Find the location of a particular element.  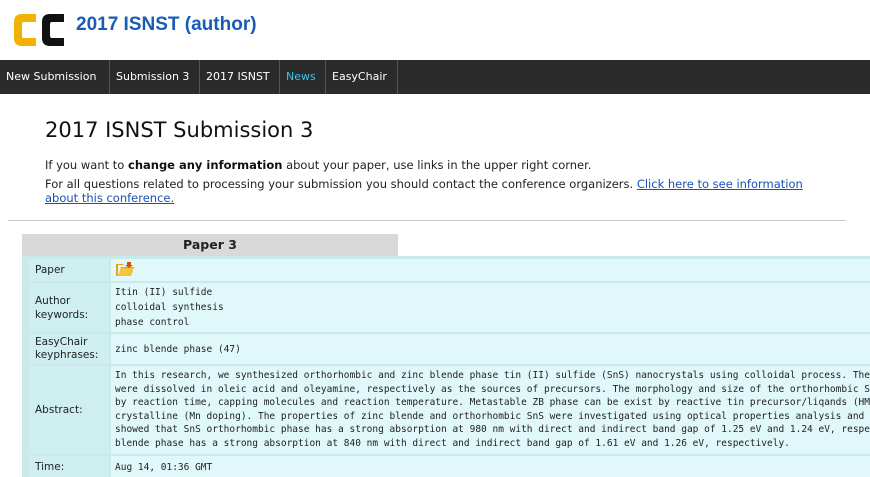

paper-row: Paper is located at coordinates (449, 270).